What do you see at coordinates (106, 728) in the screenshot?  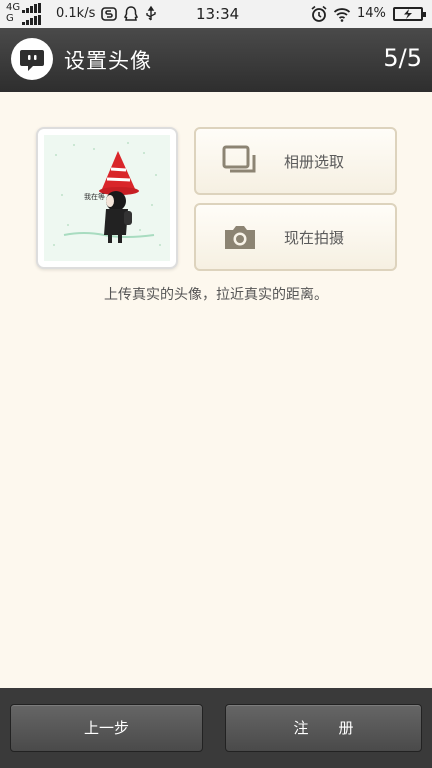 I see `previous-step-button: 上一步` at bounding box center [106, 728].